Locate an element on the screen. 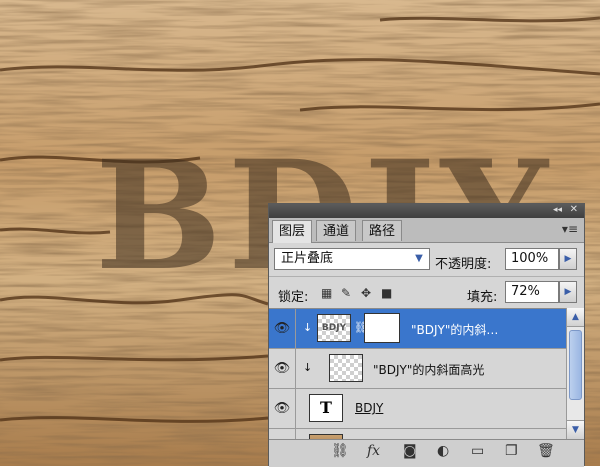 The image size is (600, 467). trash-icon: 🗑 is located at coordinates (546, 451).